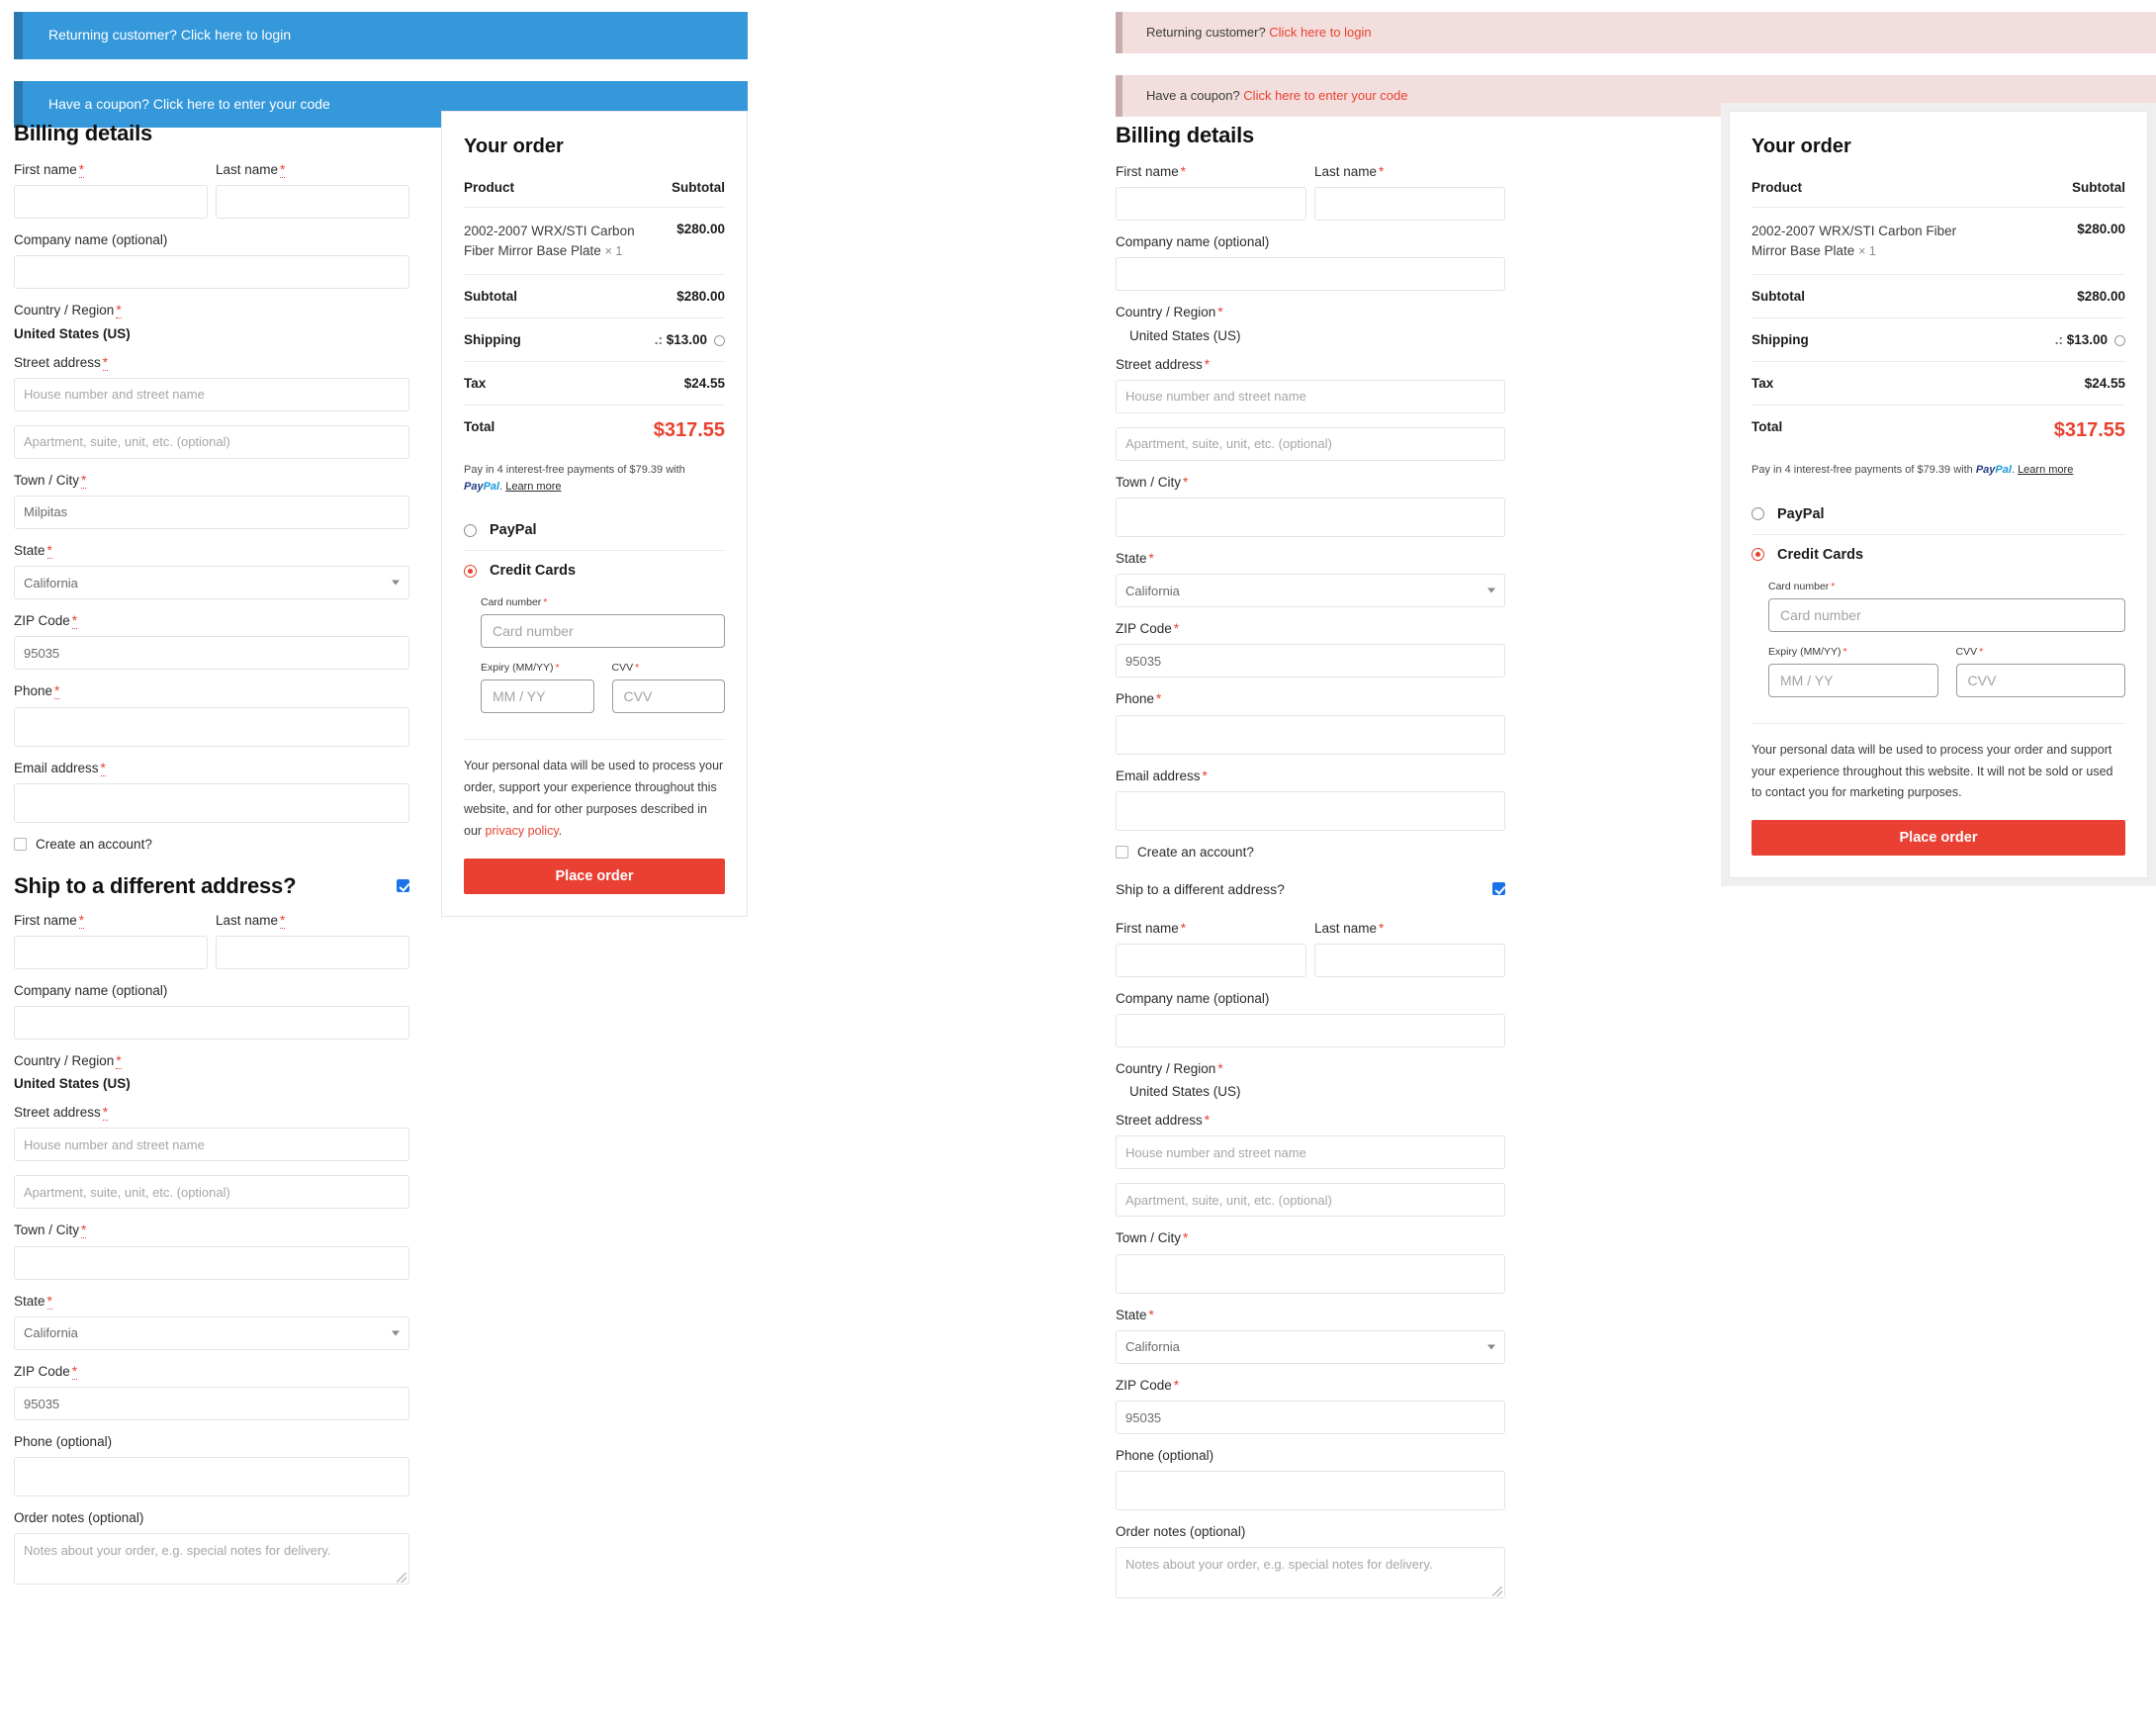 This screenshot has height=1721, width=2156. I want to click on cvv-group: CVV * CVV, so click(668, 688).